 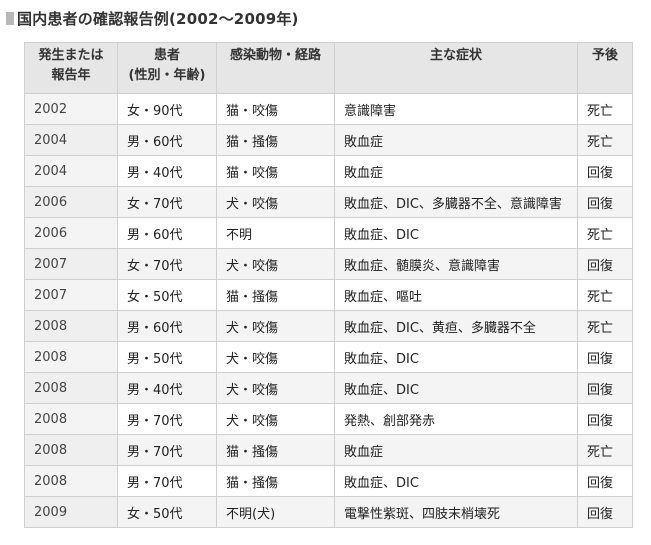 I want to click on header-patient-line1: 患者, so click(x=166, y=55).